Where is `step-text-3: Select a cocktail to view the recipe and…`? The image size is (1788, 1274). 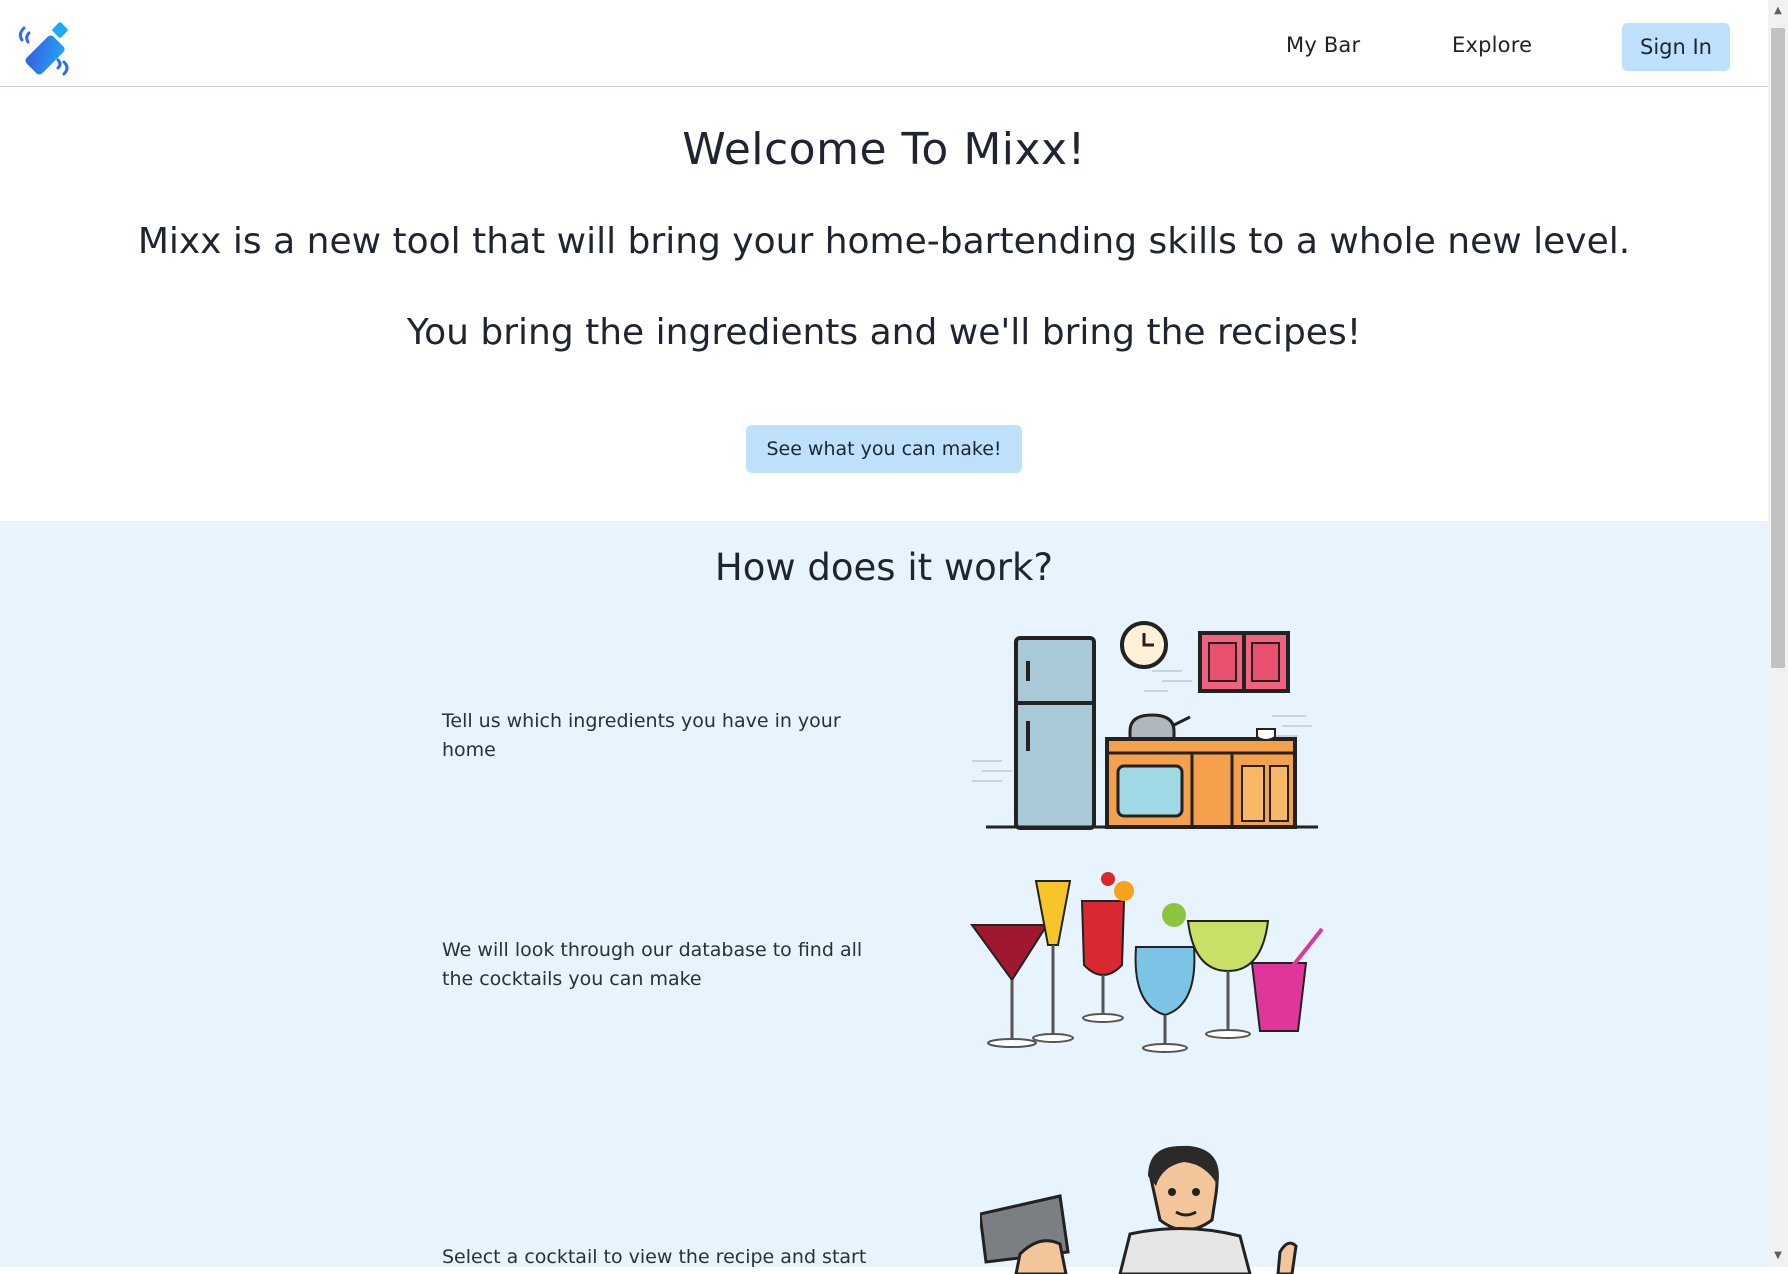
step-text-3: Select a cocktail to view the recipe and… is located at coordinates (654, 1257).